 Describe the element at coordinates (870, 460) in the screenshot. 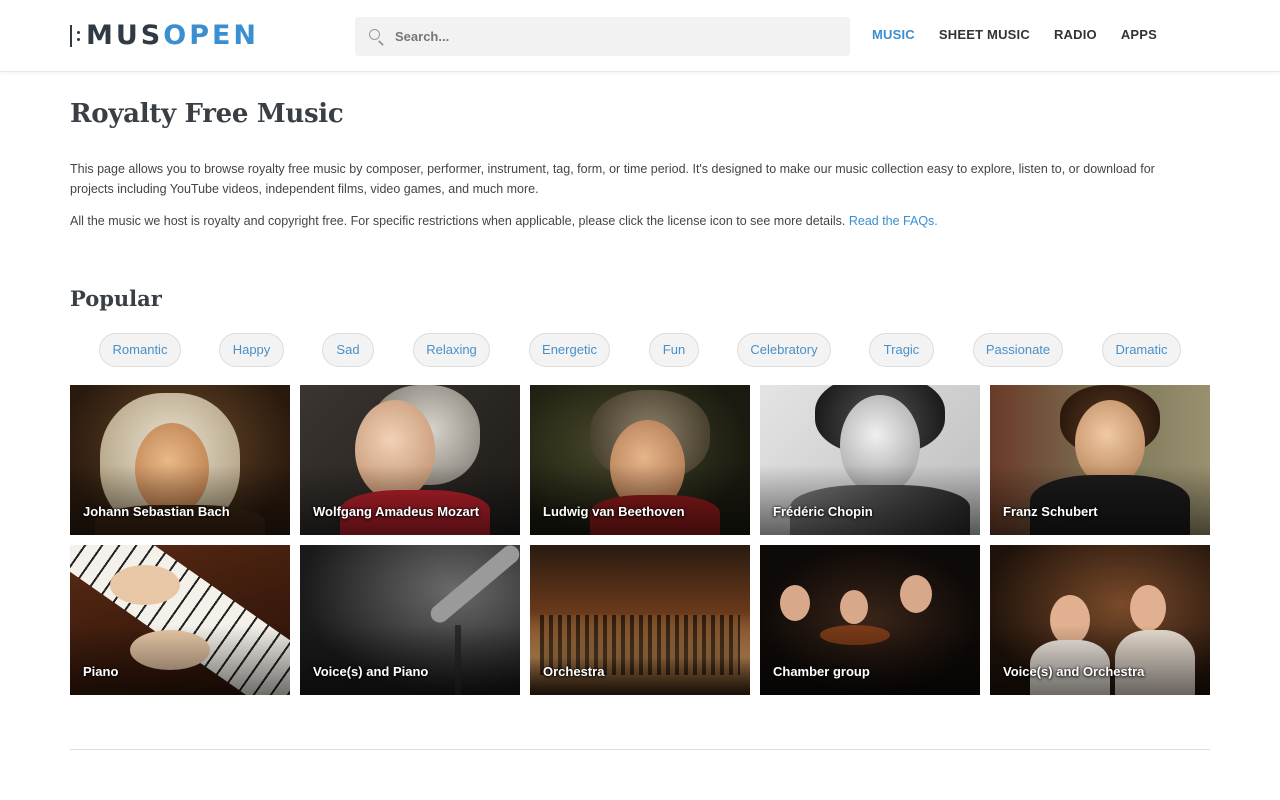

I see `card-chopin: Frédéric Chopin` at that location.